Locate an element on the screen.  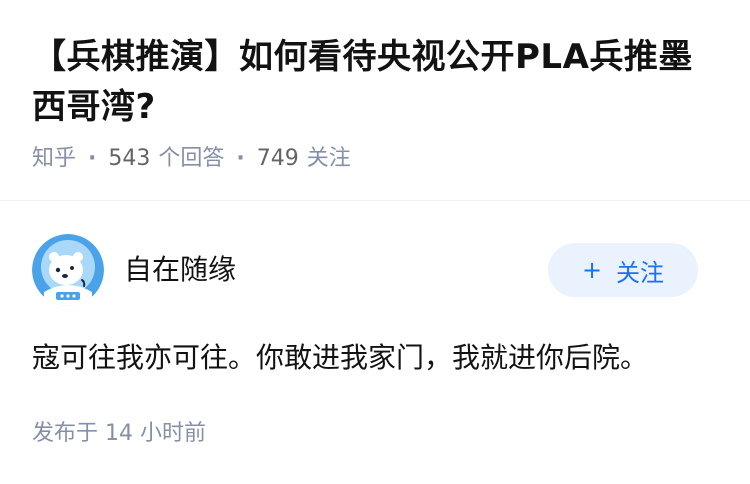
question-meta: 知乎 · 543 个回答 · 749 关注 is located at coordinates (377, 159).